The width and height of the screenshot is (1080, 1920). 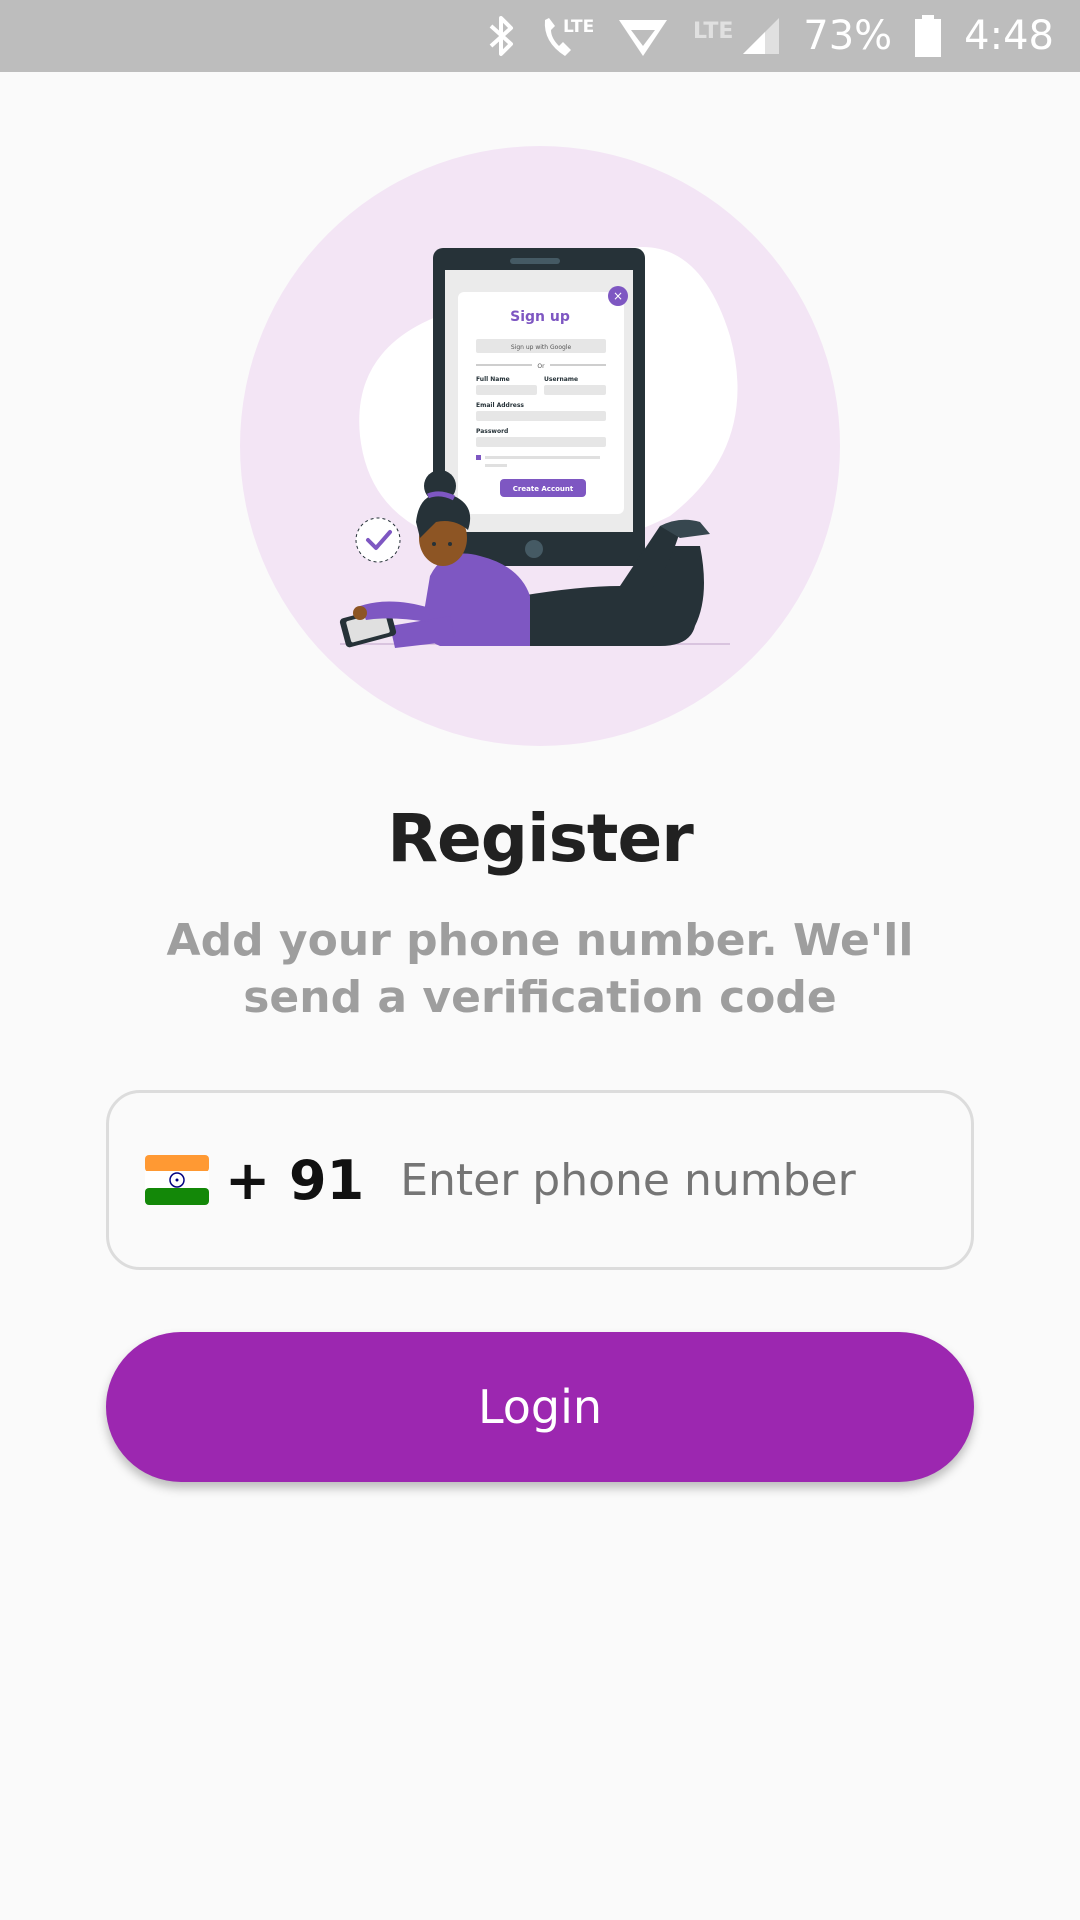 I want to click on india-flag-icon, so click(x=177, y=1180).